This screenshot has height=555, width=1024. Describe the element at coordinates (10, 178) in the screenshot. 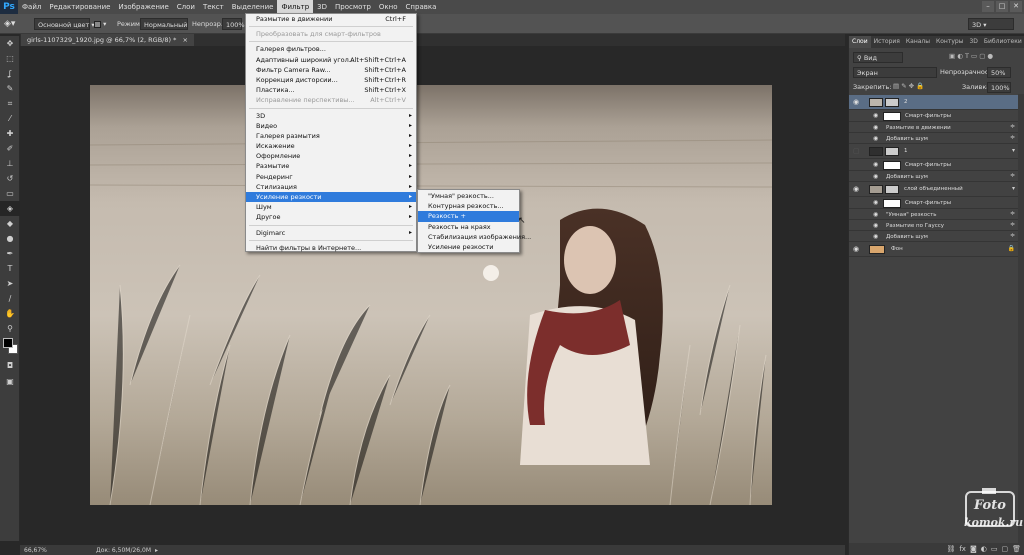

I see `history-brush-tool-icon: ↺` at that location.